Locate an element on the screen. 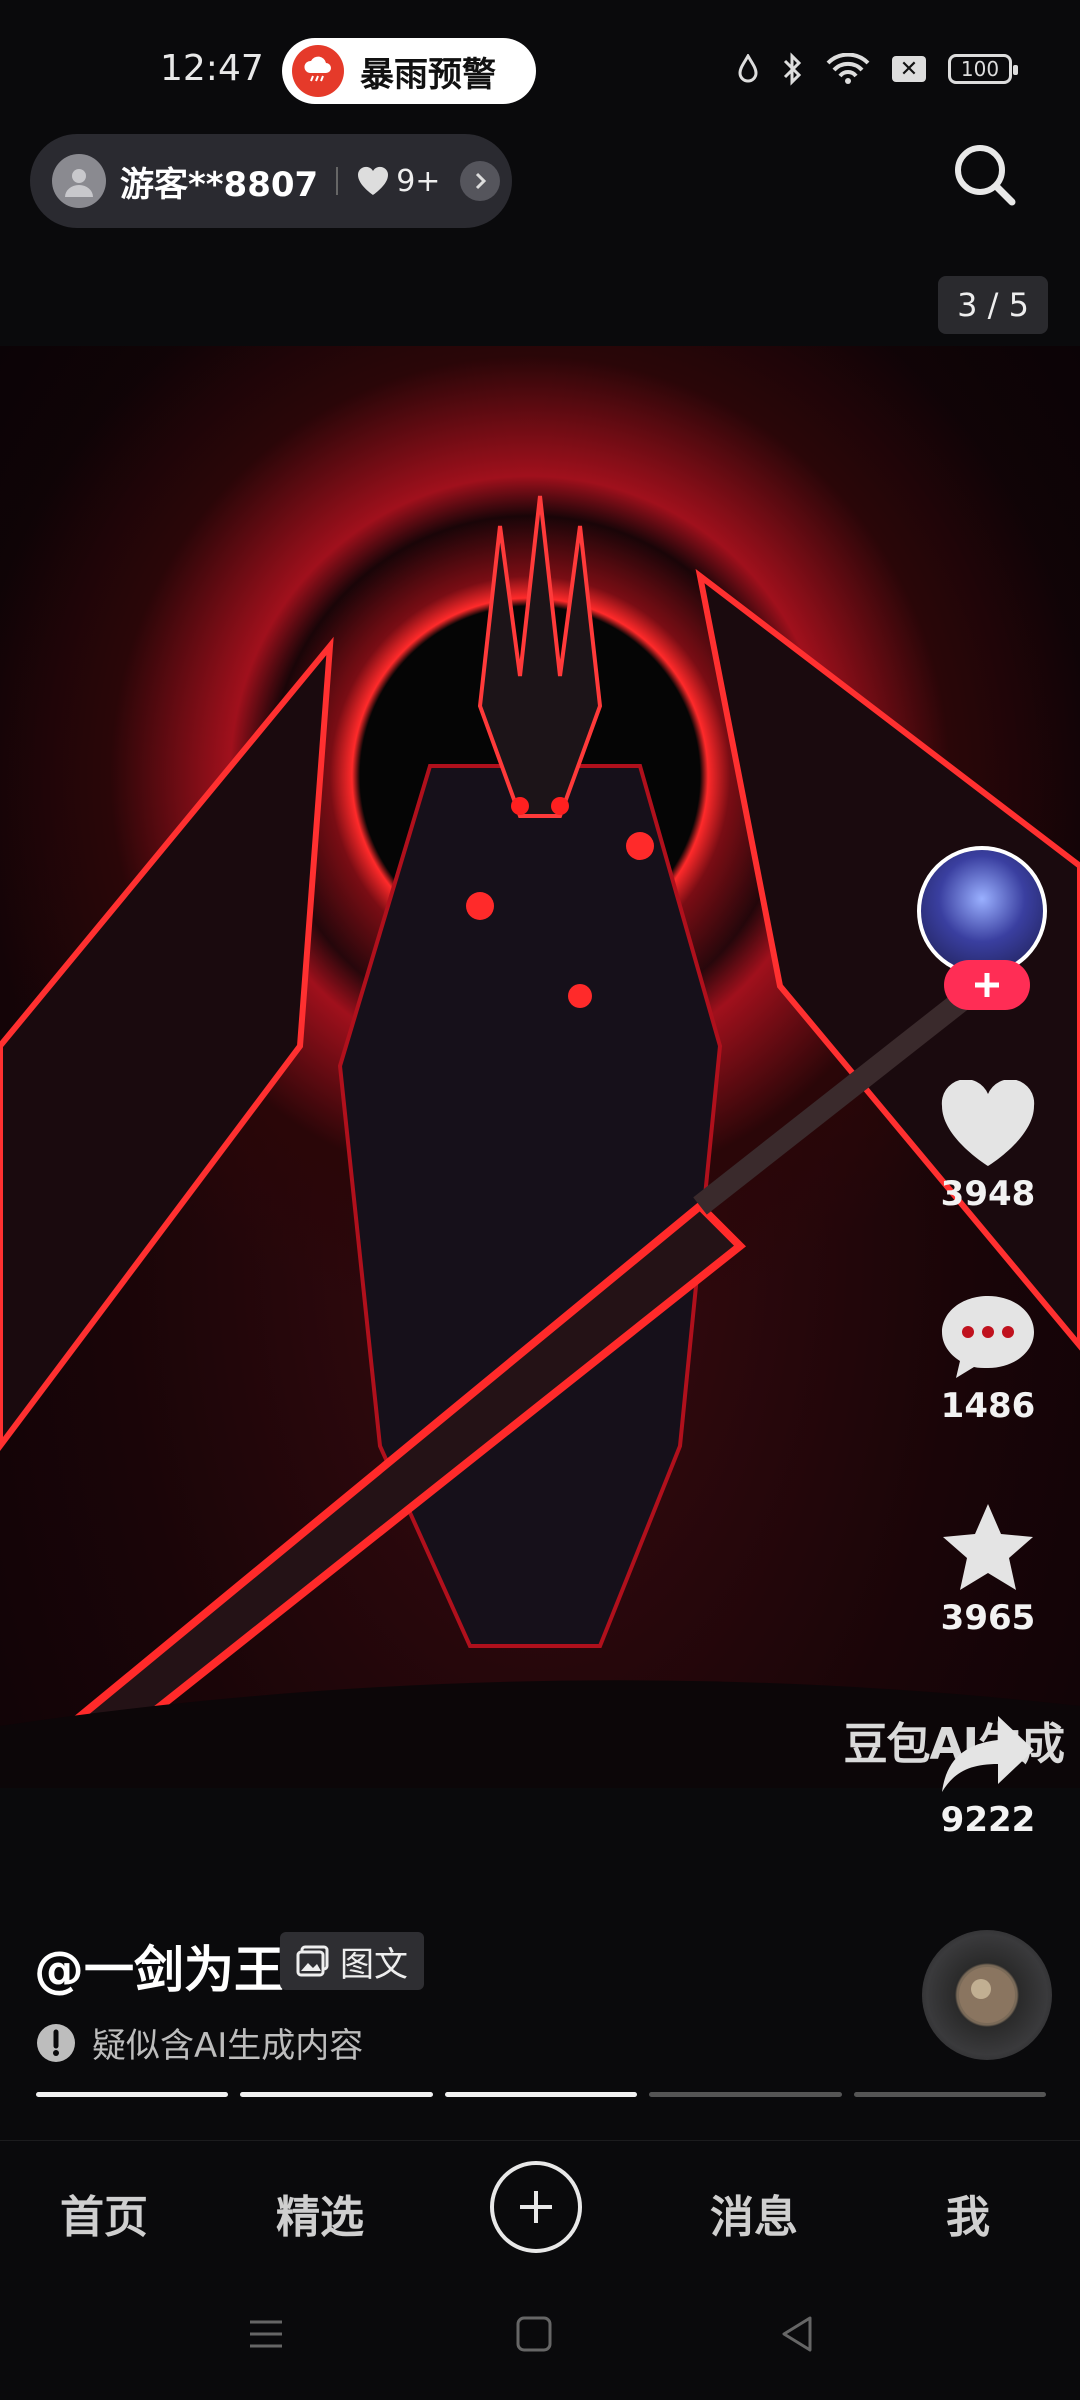  system-nav-bar is located at coordinates (540, 2335).